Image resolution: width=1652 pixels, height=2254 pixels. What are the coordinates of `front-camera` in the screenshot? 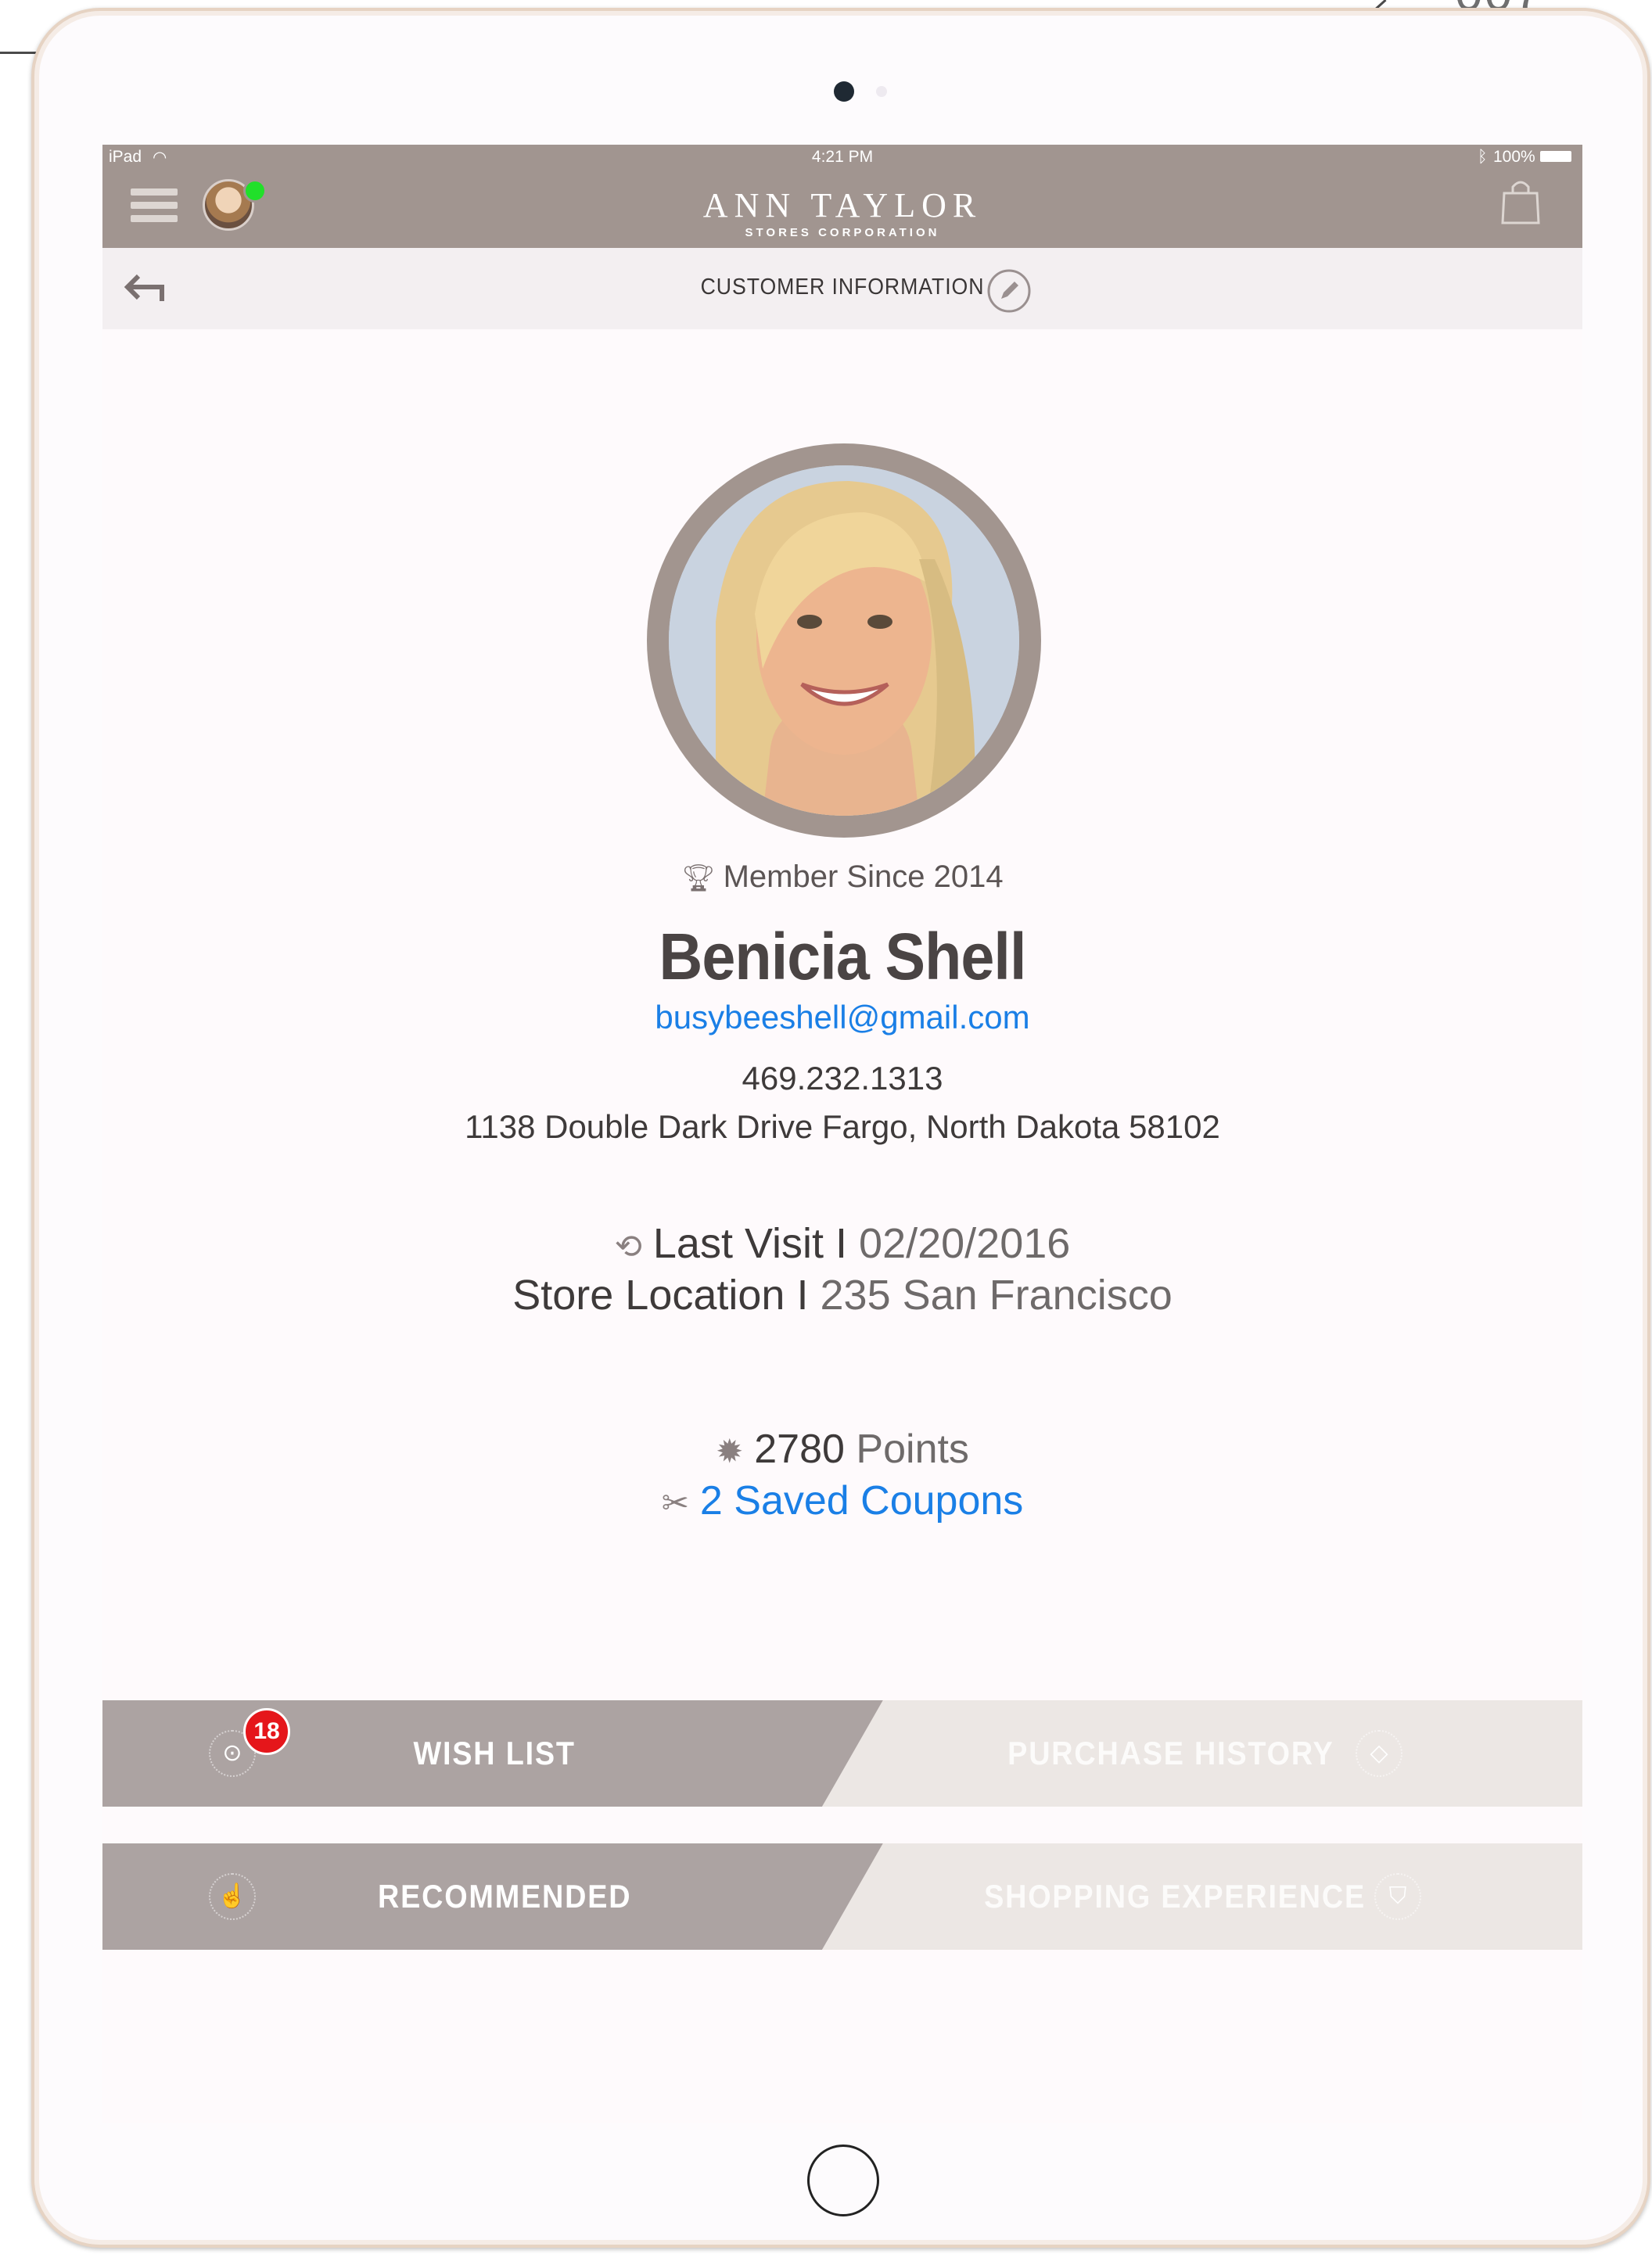 It's located at (844, 91).